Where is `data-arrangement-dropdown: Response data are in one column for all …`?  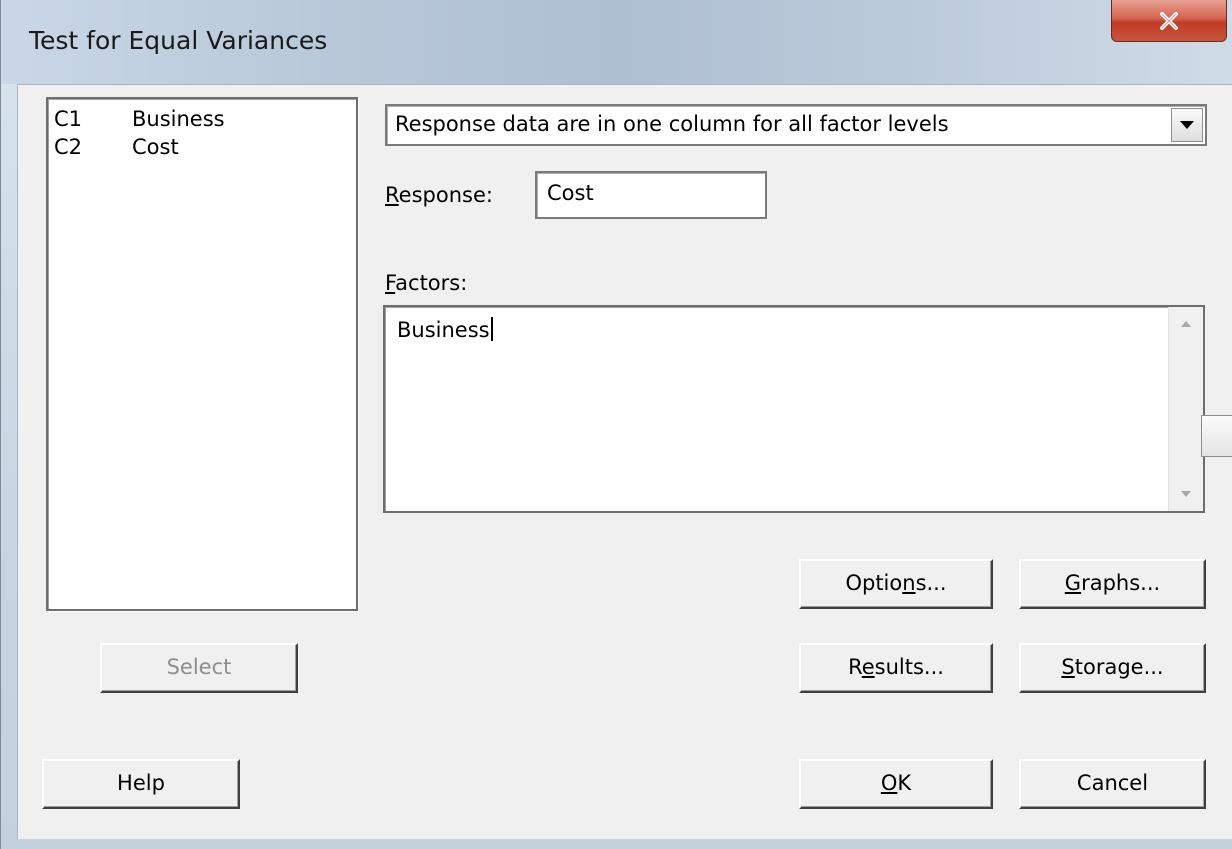
data-arrangement-dropdown: Response data are in one column for all … is located at coordinates (796, 125).